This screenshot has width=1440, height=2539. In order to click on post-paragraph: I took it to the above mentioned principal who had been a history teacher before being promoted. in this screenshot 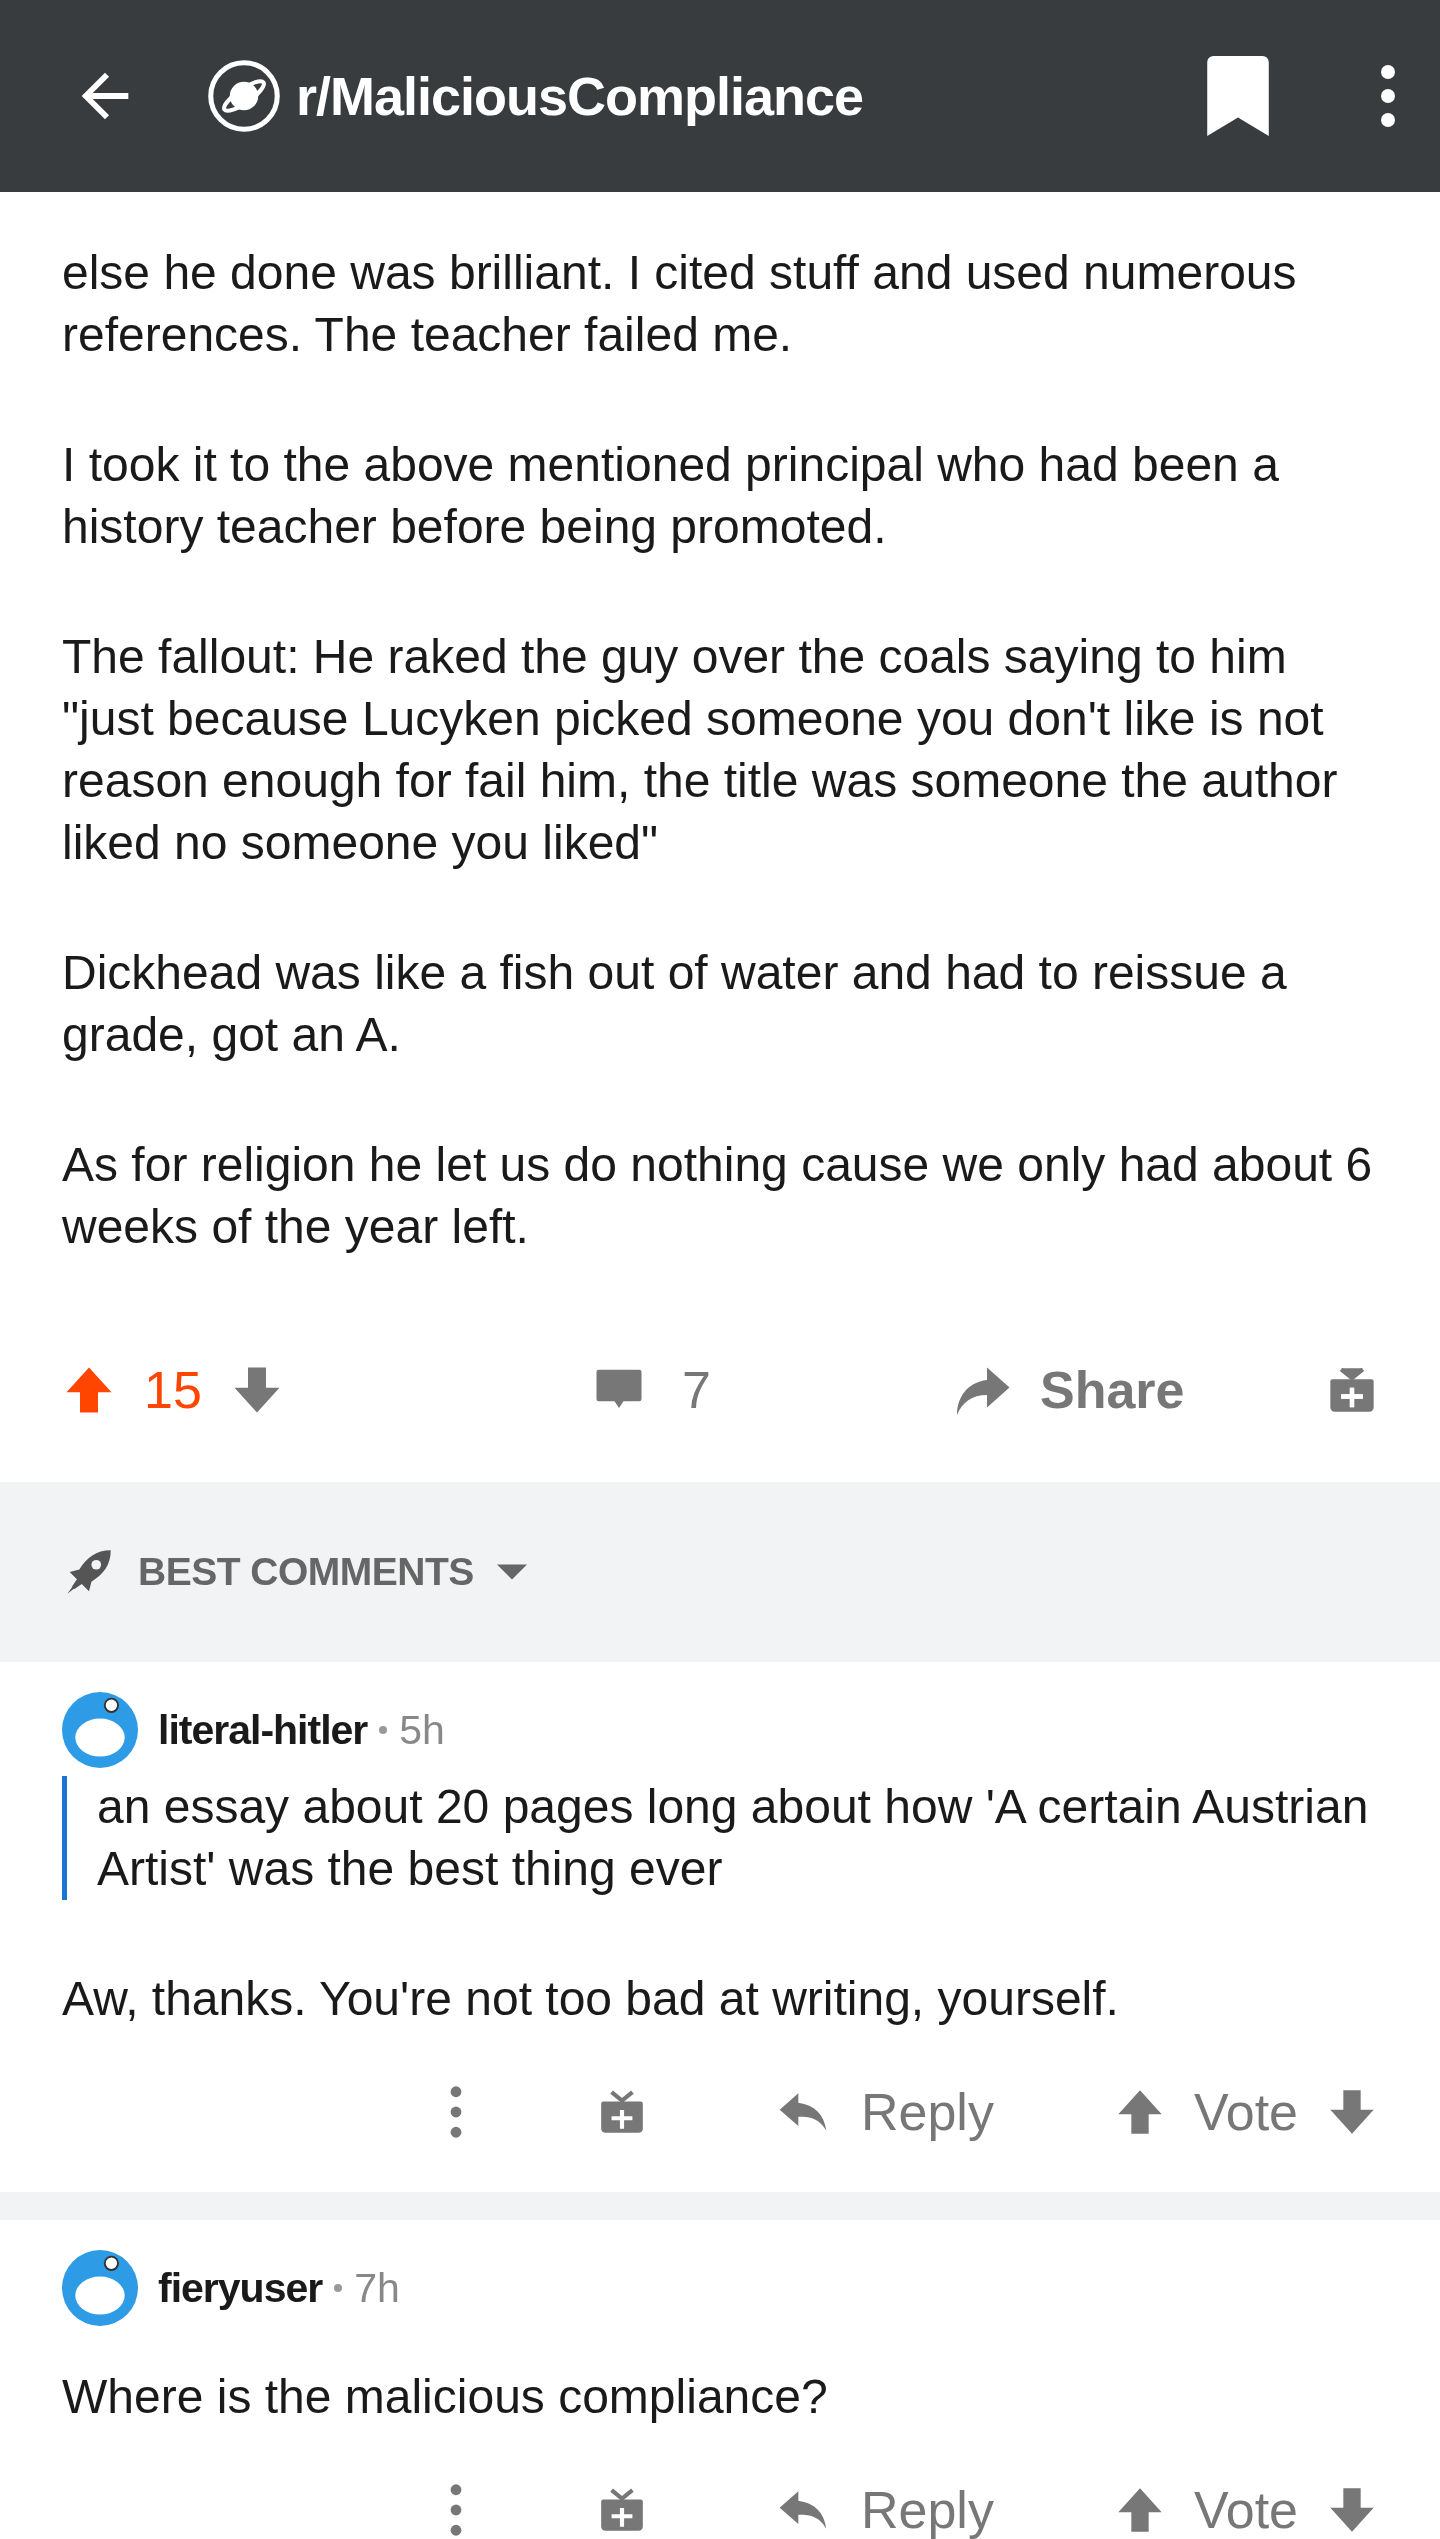, I will do `click(671, 496)`.